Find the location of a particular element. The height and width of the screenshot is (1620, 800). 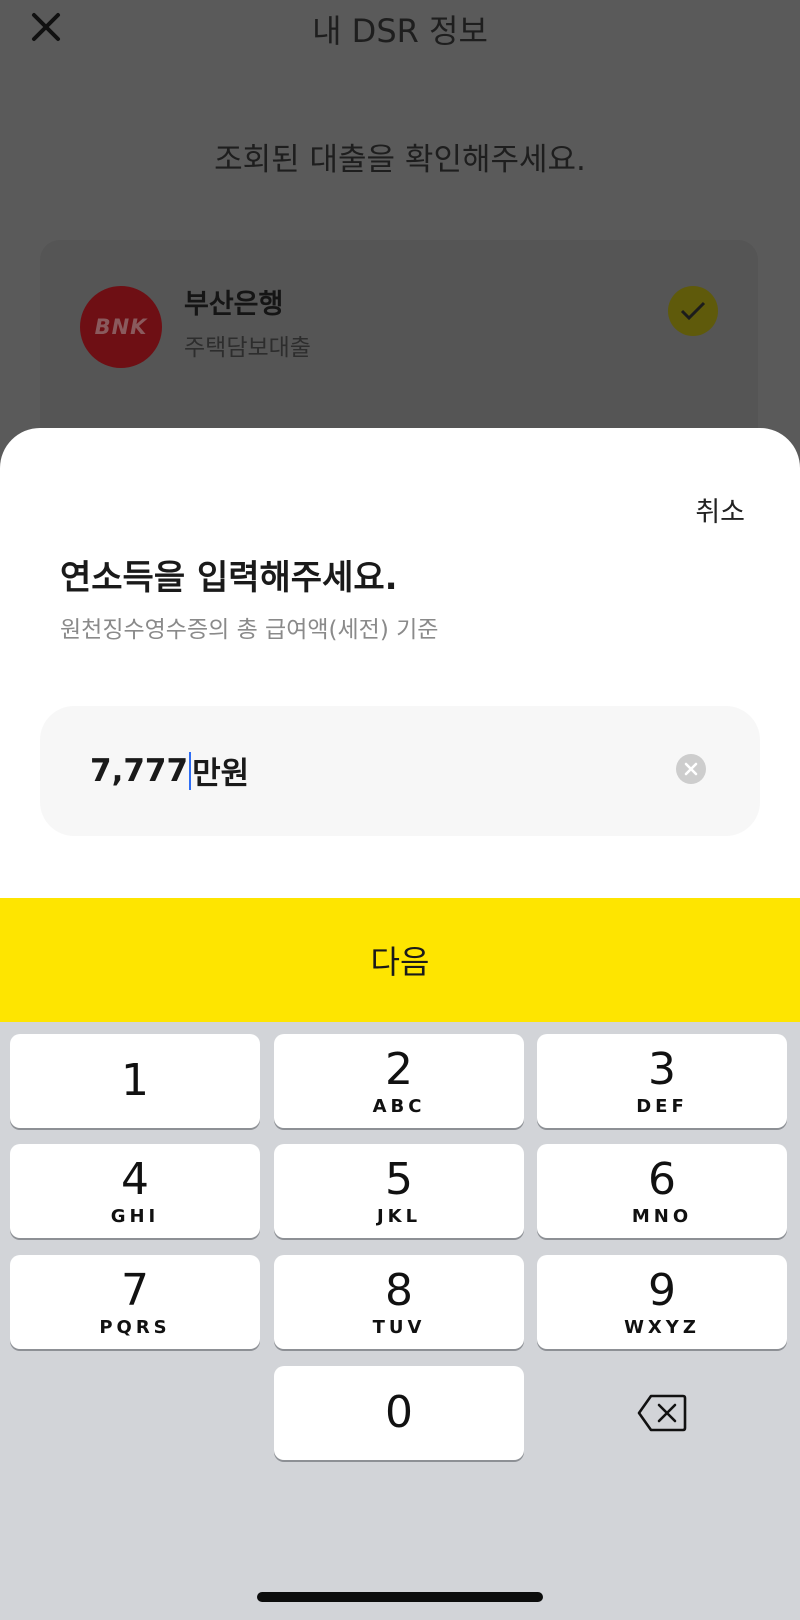

key-number: 6 is located at coordinates (662, 1179).